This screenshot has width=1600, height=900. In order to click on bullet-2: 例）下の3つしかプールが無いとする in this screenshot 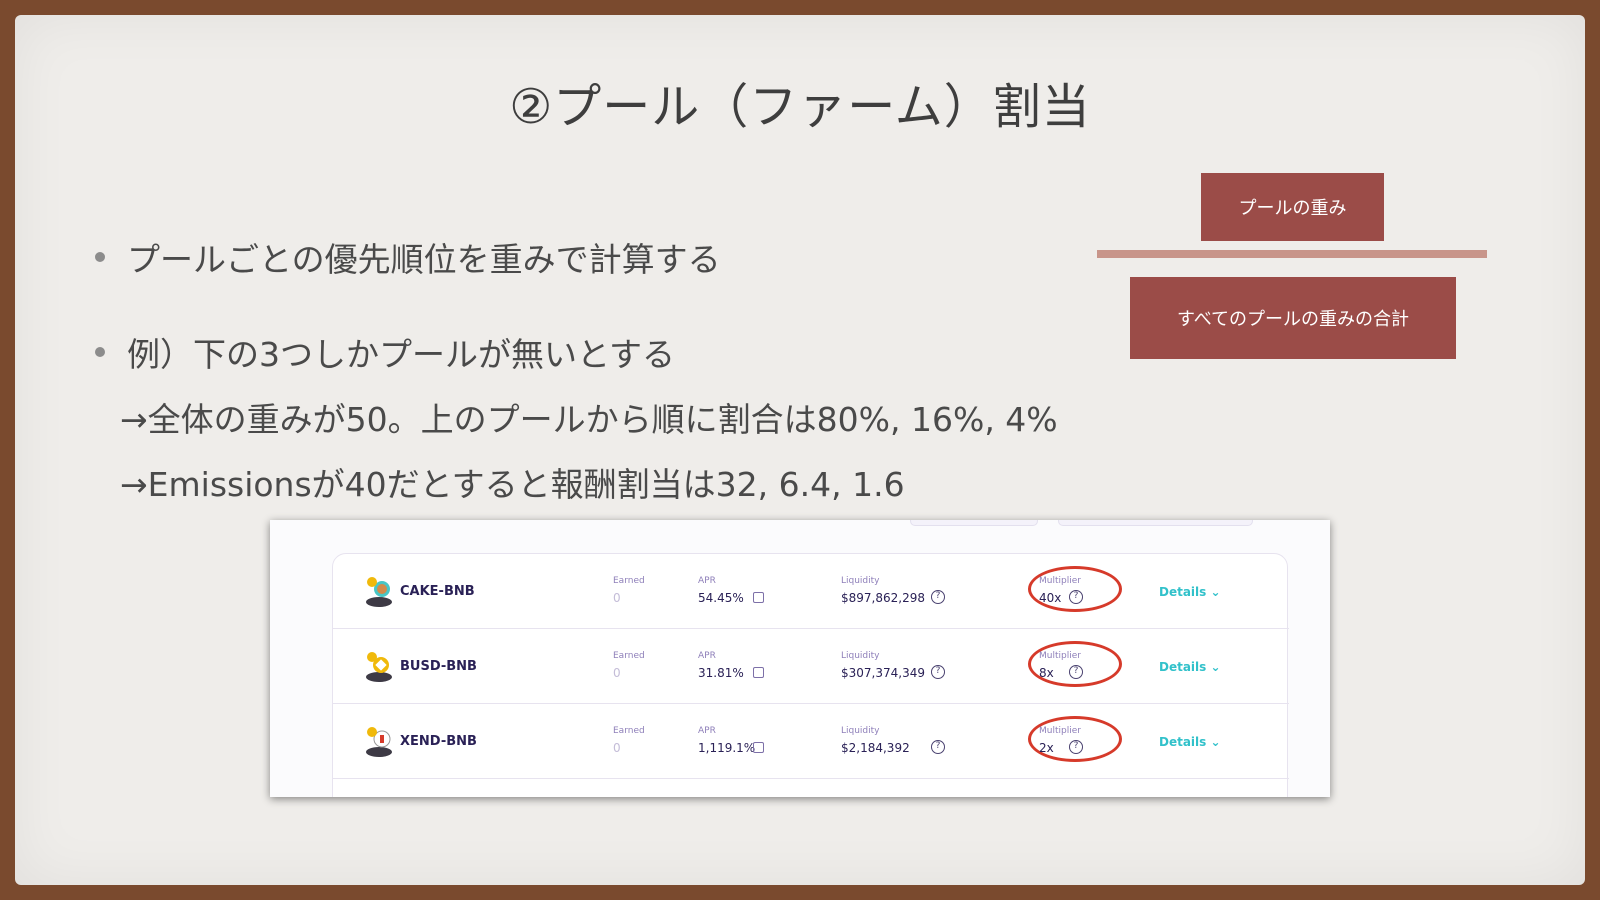, I will do `click(385, 352)`.